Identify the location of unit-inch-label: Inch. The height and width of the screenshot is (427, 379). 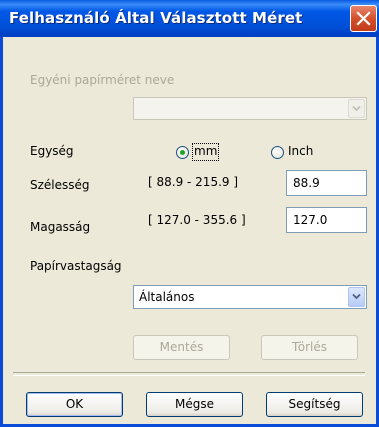
(300, 151).